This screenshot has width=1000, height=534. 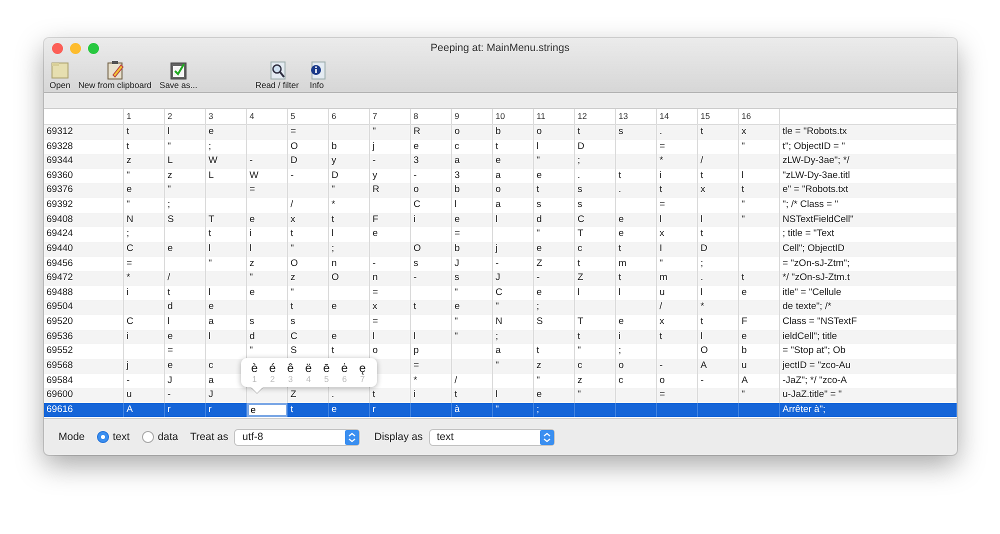 I want to click on column-header: 9, so click(x=472, y=116).